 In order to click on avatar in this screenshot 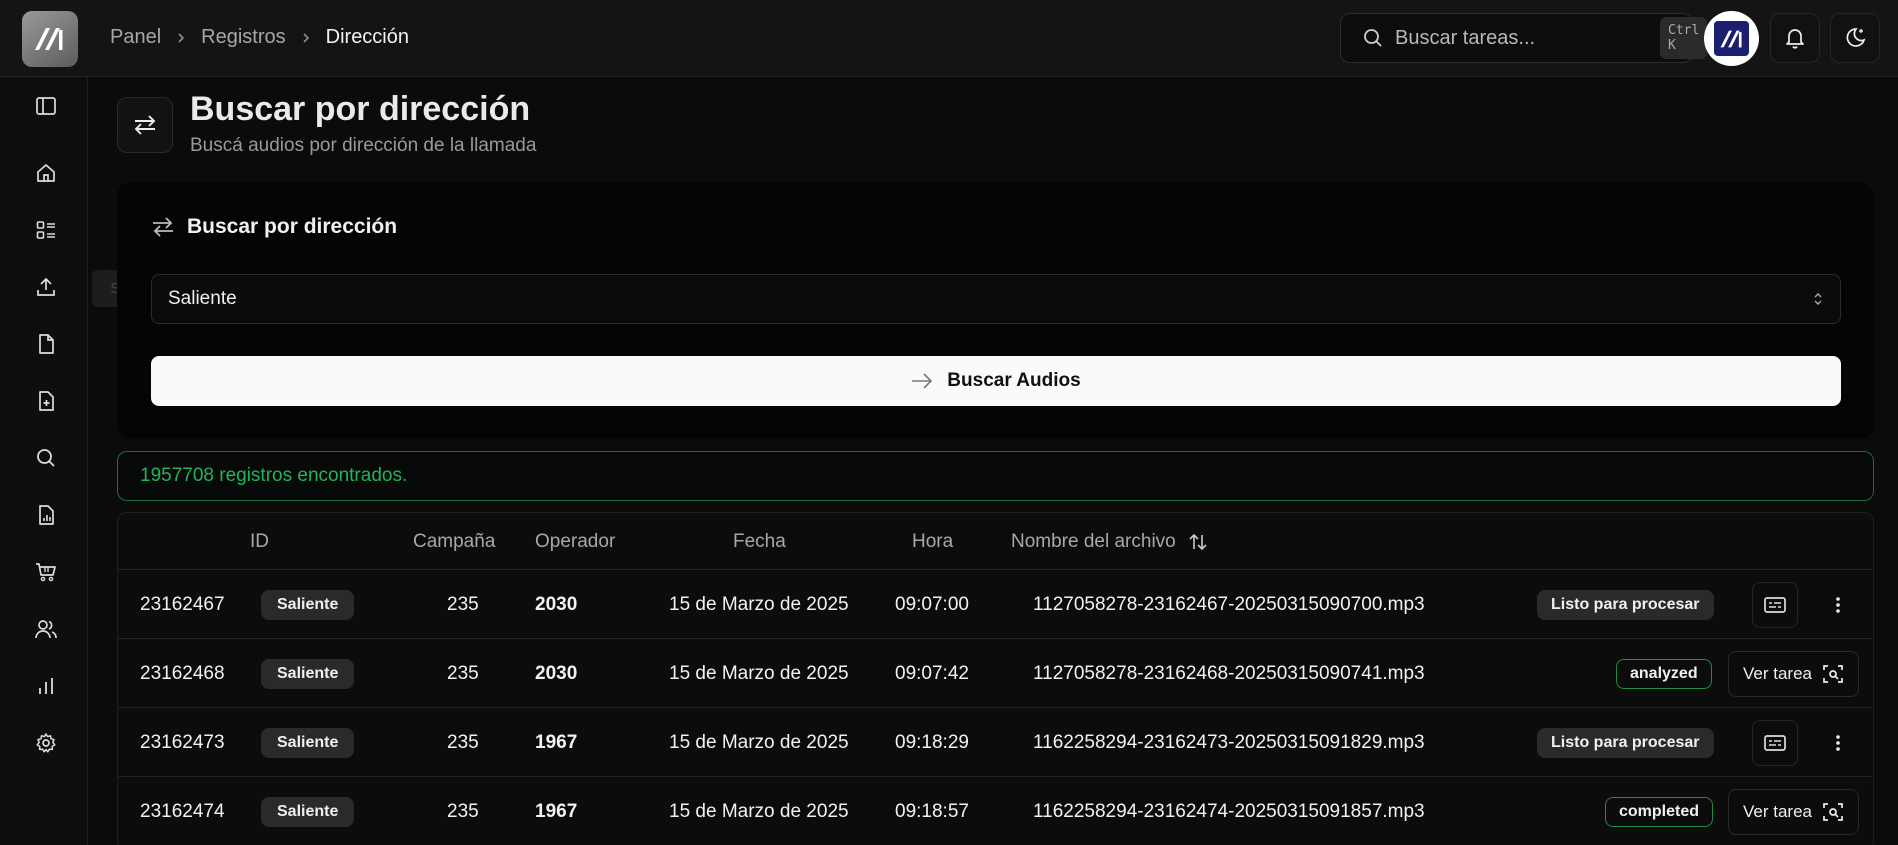, I will do `click(1731, 38)`.